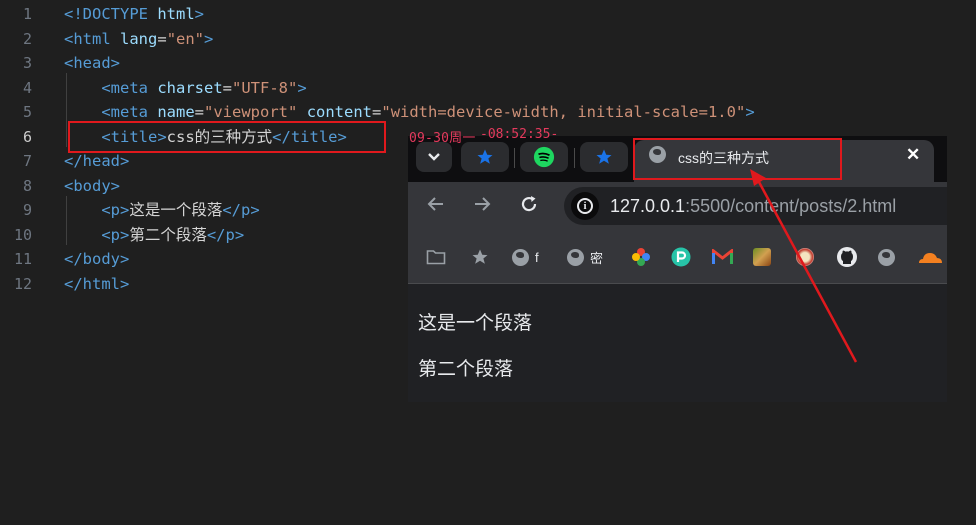 Image resolution: width=976 pixels, height=525 pixels. I want to click on code-text: <p>第二个段落</p>, so click(154, 235).